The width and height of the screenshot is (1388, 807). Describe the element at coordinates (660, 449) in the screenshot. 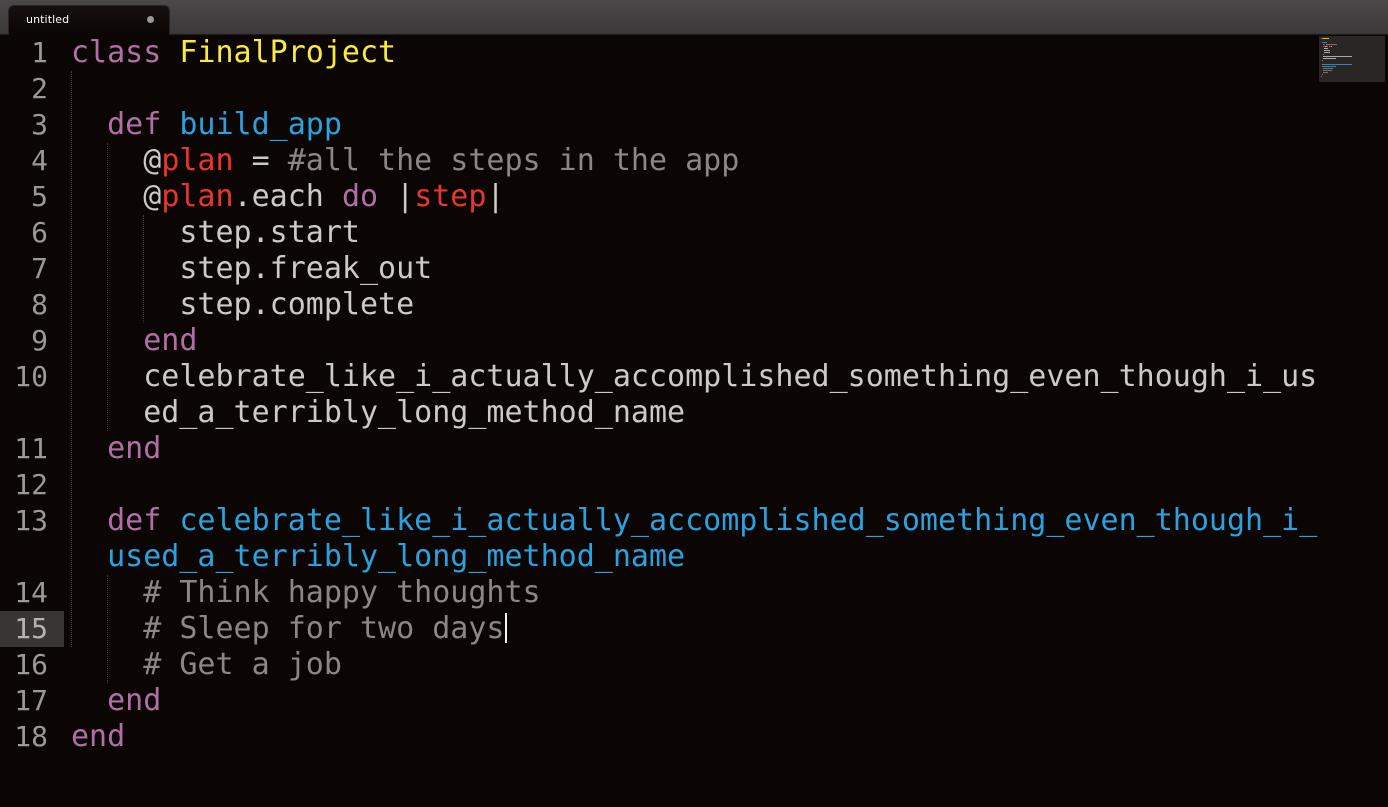

I see `code-line: 11 end` at that location.